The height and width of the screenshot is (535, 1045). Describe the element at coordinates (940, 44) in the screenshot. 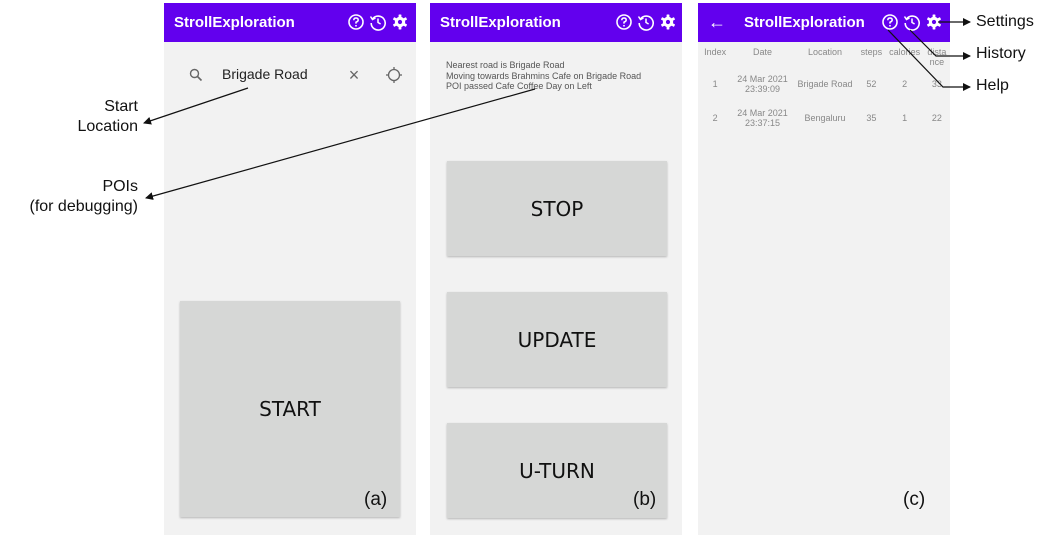

I see `arrow-history` at that location.